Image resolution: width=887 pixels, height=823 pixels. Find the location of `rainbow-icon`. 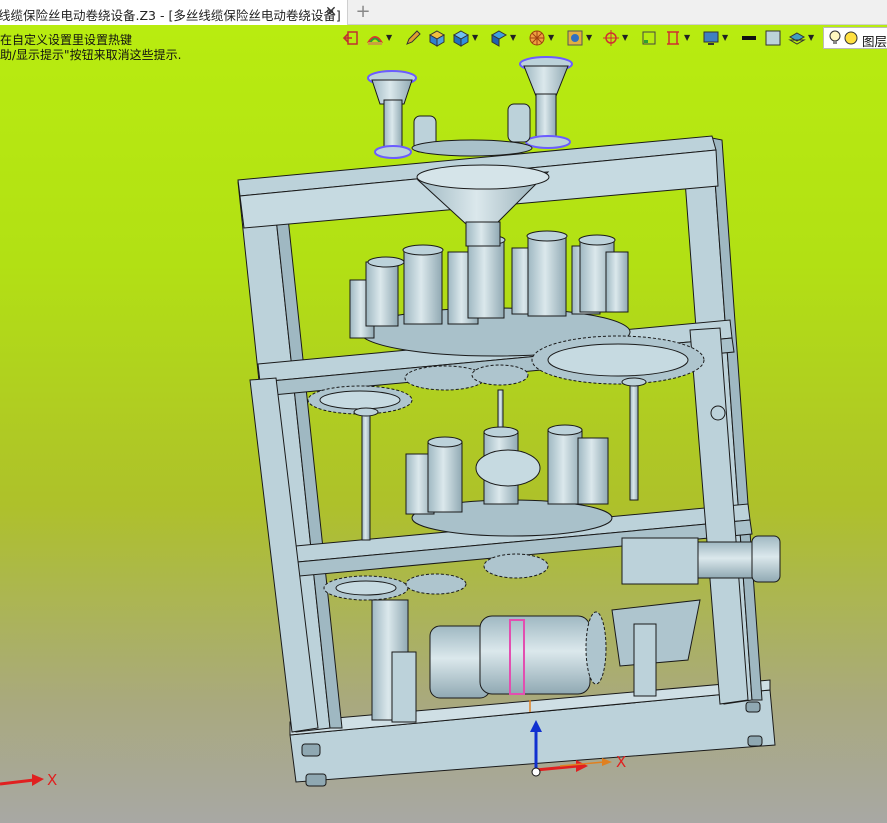

rainbow-icon is located at coordinates (375, 38).